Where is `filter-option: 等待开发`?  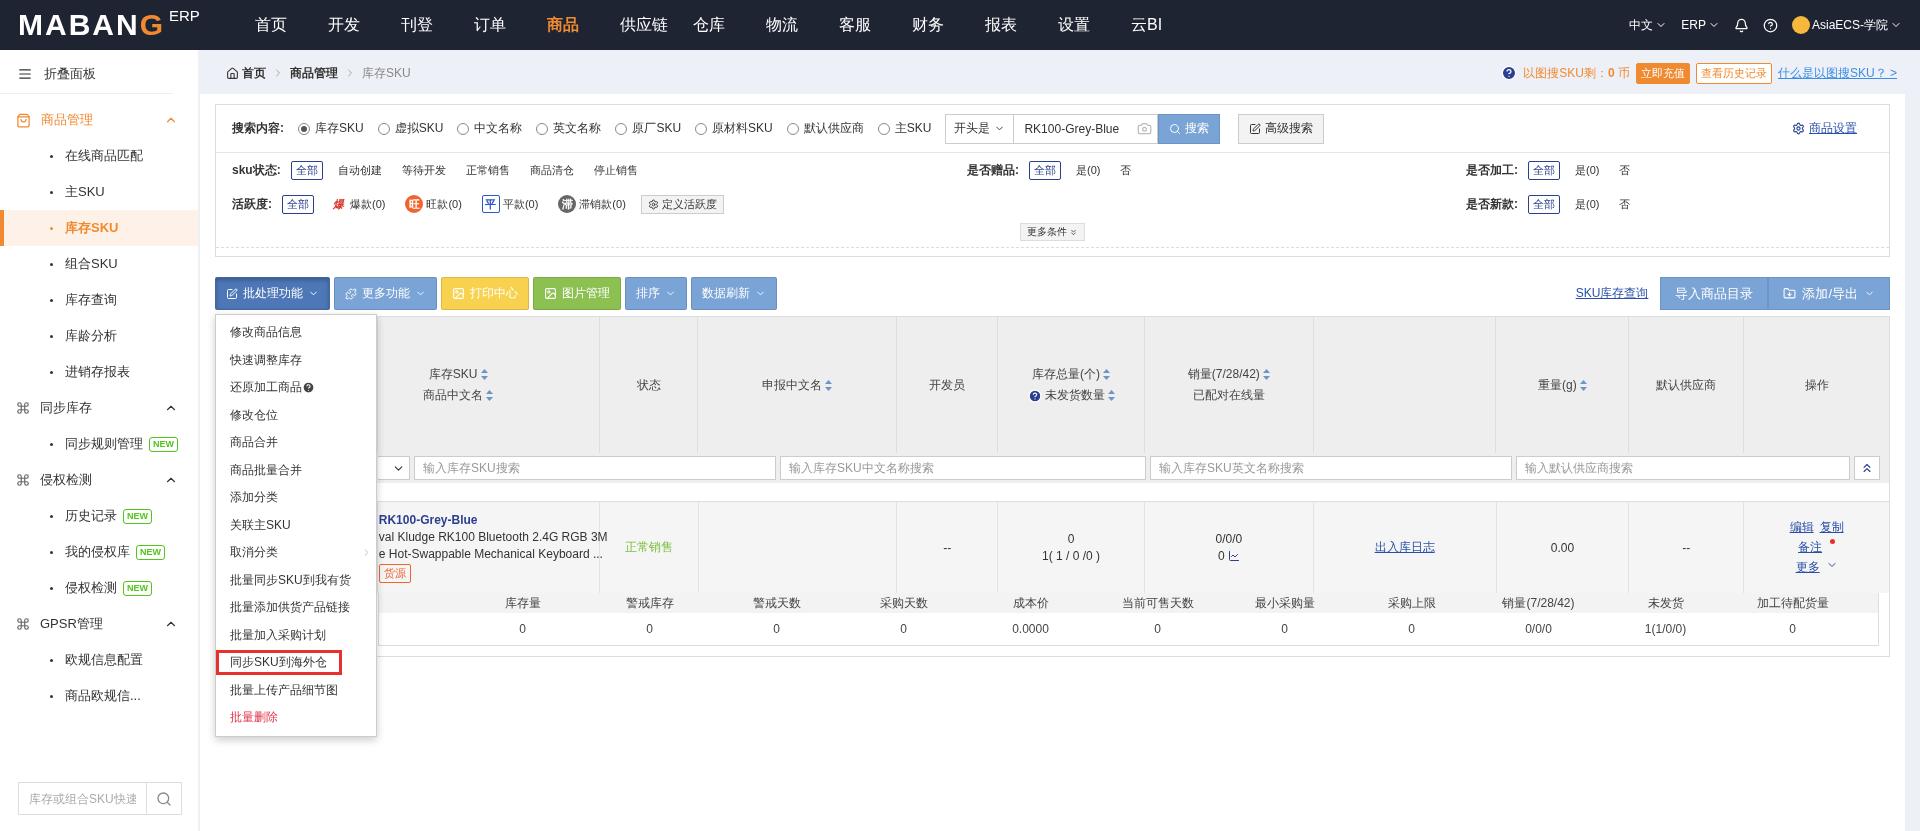
filter-option: 等待开发 is located at coordinates (423, 170).